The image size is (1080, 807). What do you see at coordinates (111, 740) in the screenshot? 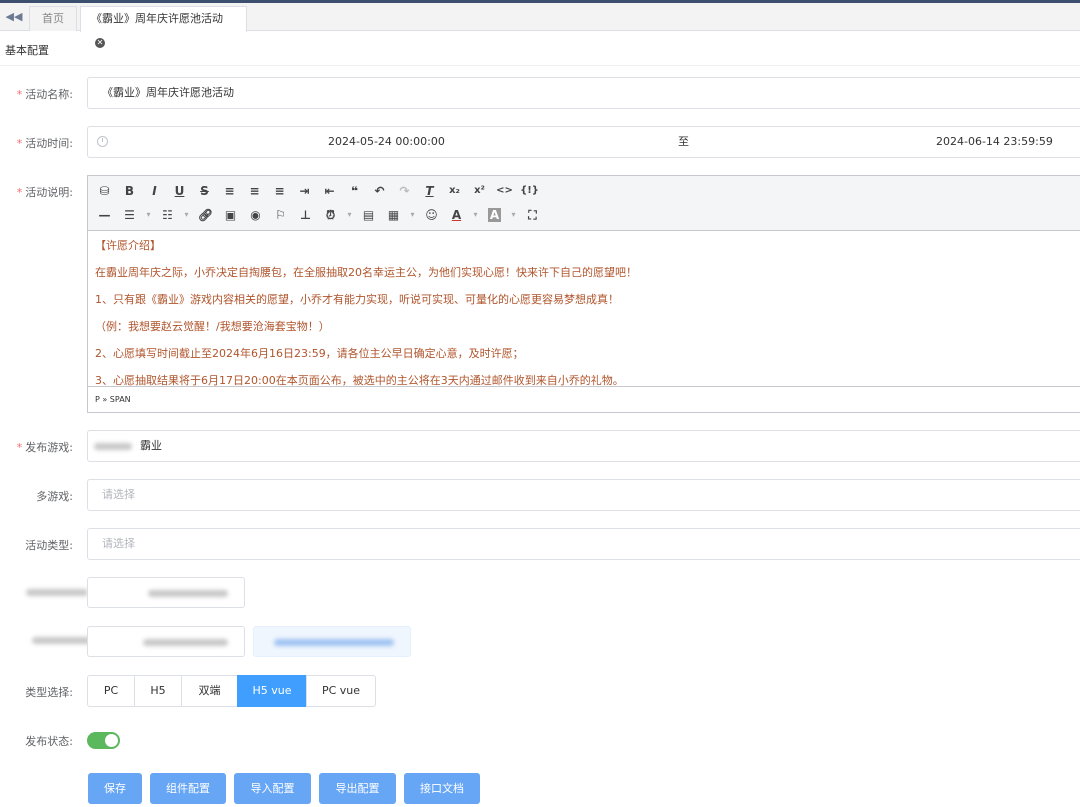
I see `toggle-knob` at bounding box center [111, 740].